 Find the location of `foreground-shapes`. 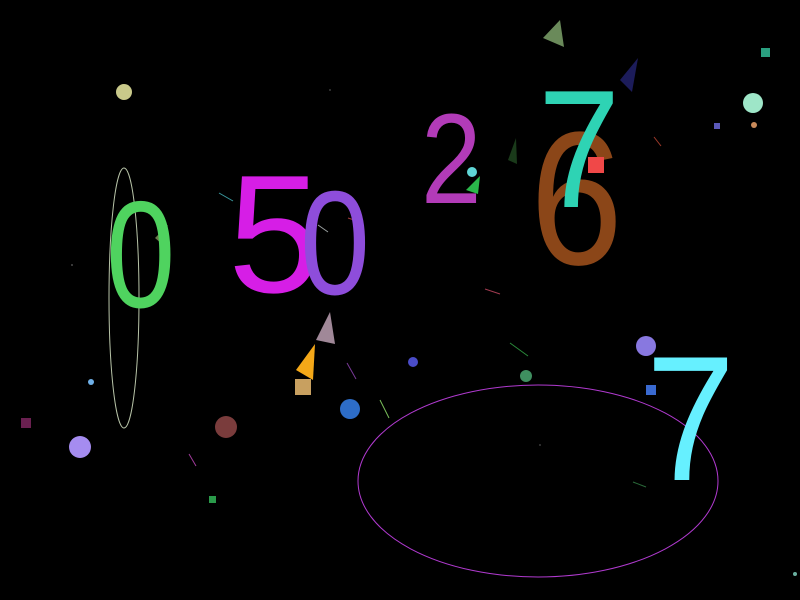

foreground-shapes is located at coordinates (535, 175).